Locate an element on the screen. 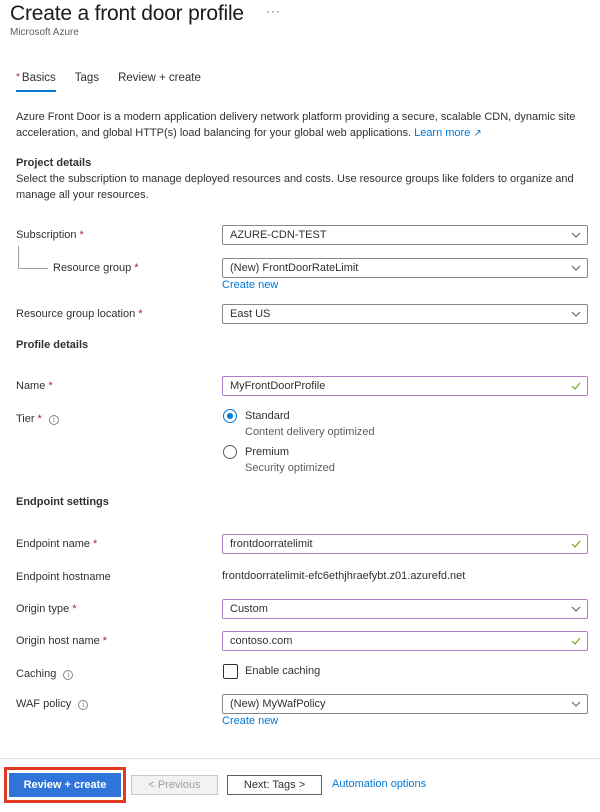 This screenshot has width=600, height=812. page-subtitle: Microsoft Azure is located at coordinates (44, 32).